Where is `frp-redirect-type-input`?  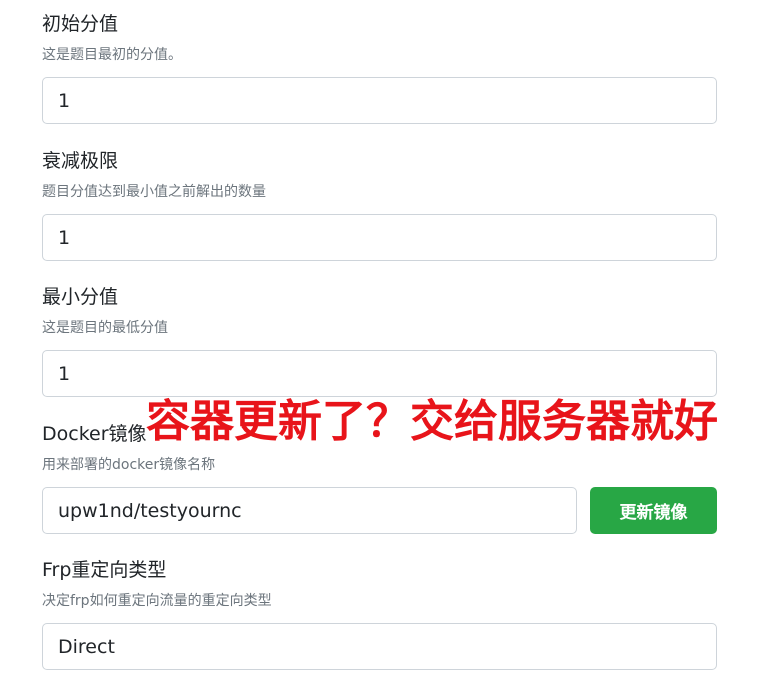 frp-redirect-type-input is located at coordinates (379, 646).